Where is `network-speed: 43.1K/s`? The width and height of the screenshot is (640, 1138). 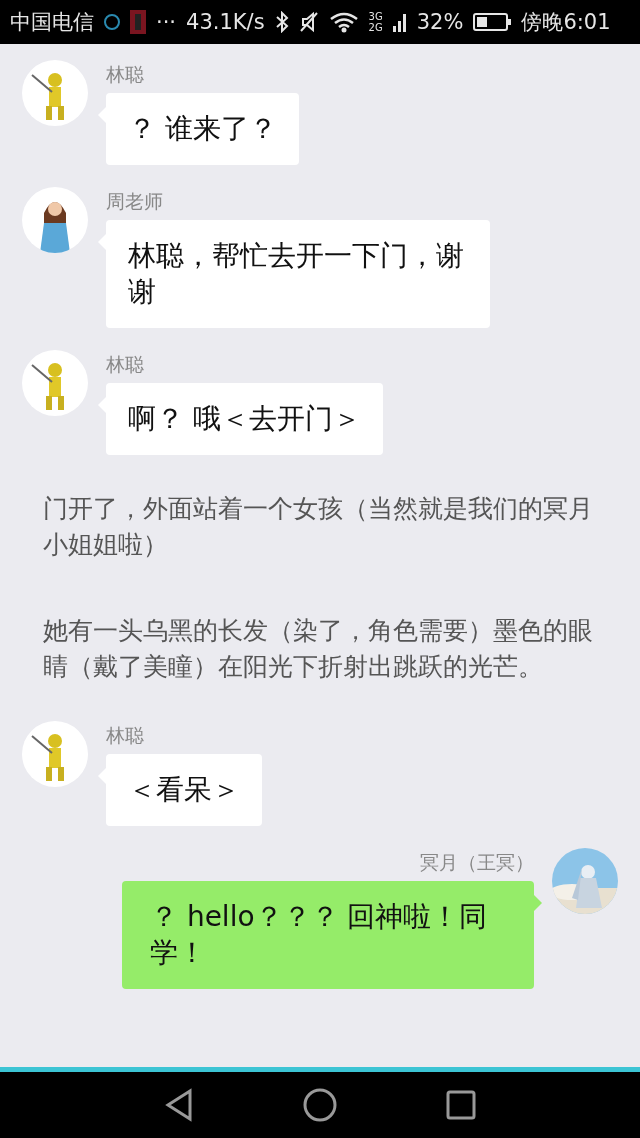
network-speed: 43.1K/s is located at coordinates (225, 22).